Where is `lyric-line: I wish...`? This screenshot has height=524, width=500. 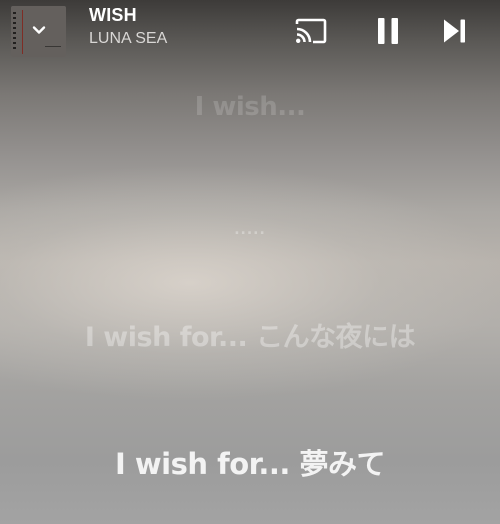
lyric-line: I wish... is located at coordinates (250, 107).